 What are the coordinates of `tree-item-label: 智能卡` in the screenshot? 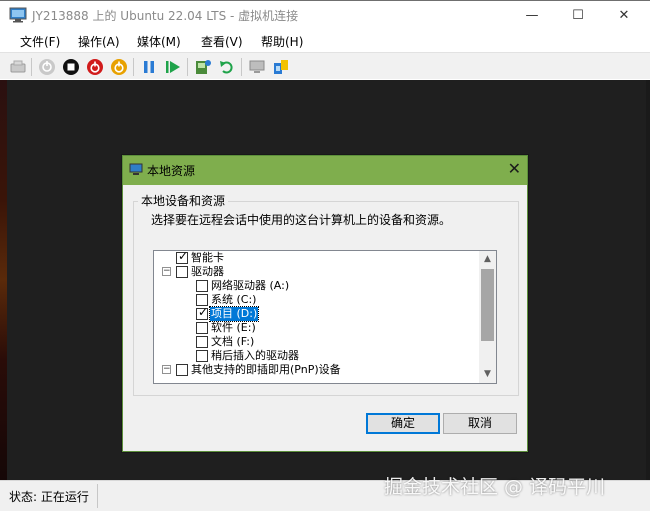 It's located at (207, 257).